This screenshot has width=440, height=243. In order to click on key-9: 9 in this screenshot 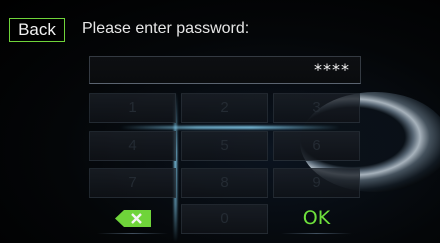, I will do `click(316, 183)`.